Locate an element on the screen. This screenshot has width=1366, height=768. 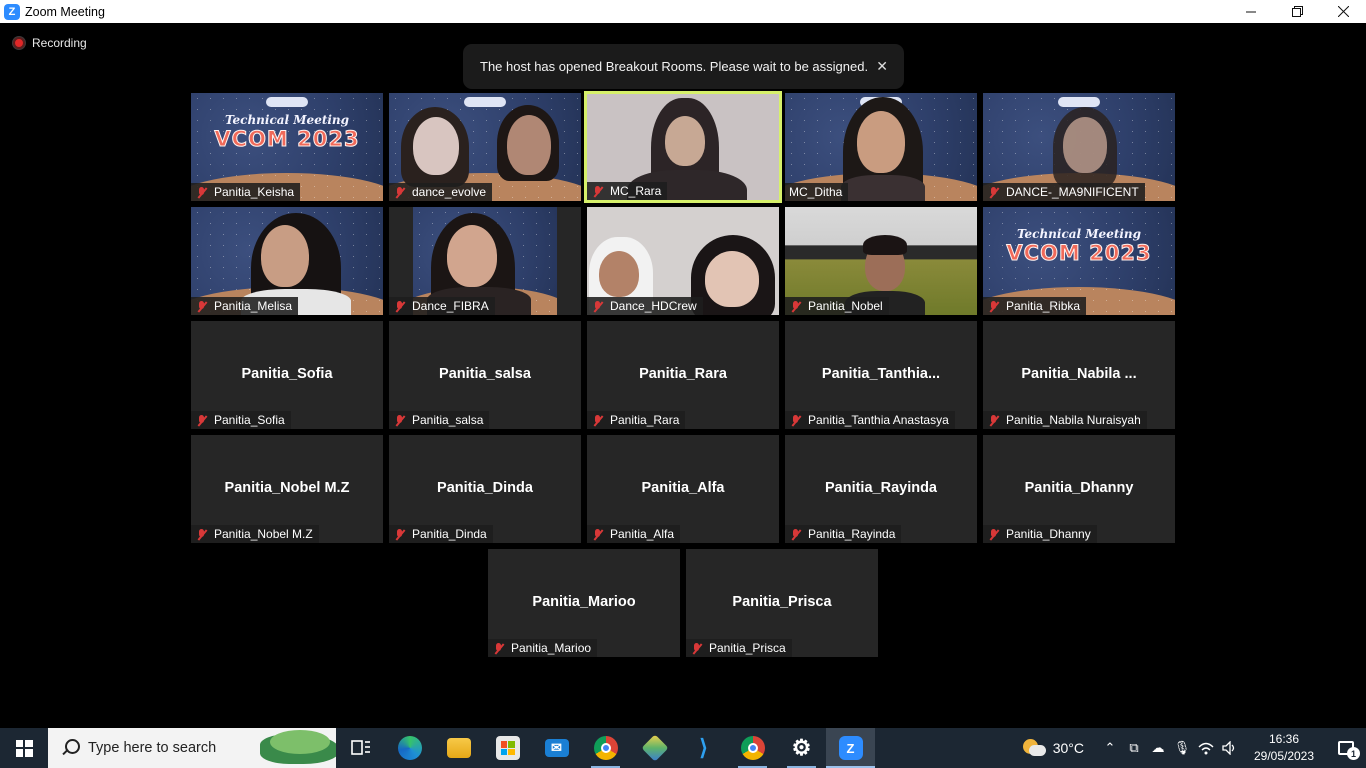
weather-temperature: 30°C is located at coordinates (1068, 748).